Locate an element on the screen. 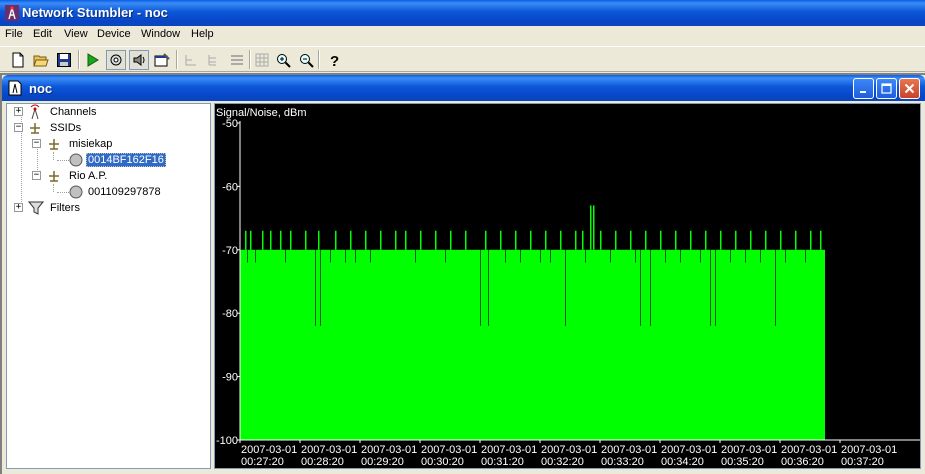 The image size is (925, 474). child-titlebar: noc is located at coordinates (463, 88).